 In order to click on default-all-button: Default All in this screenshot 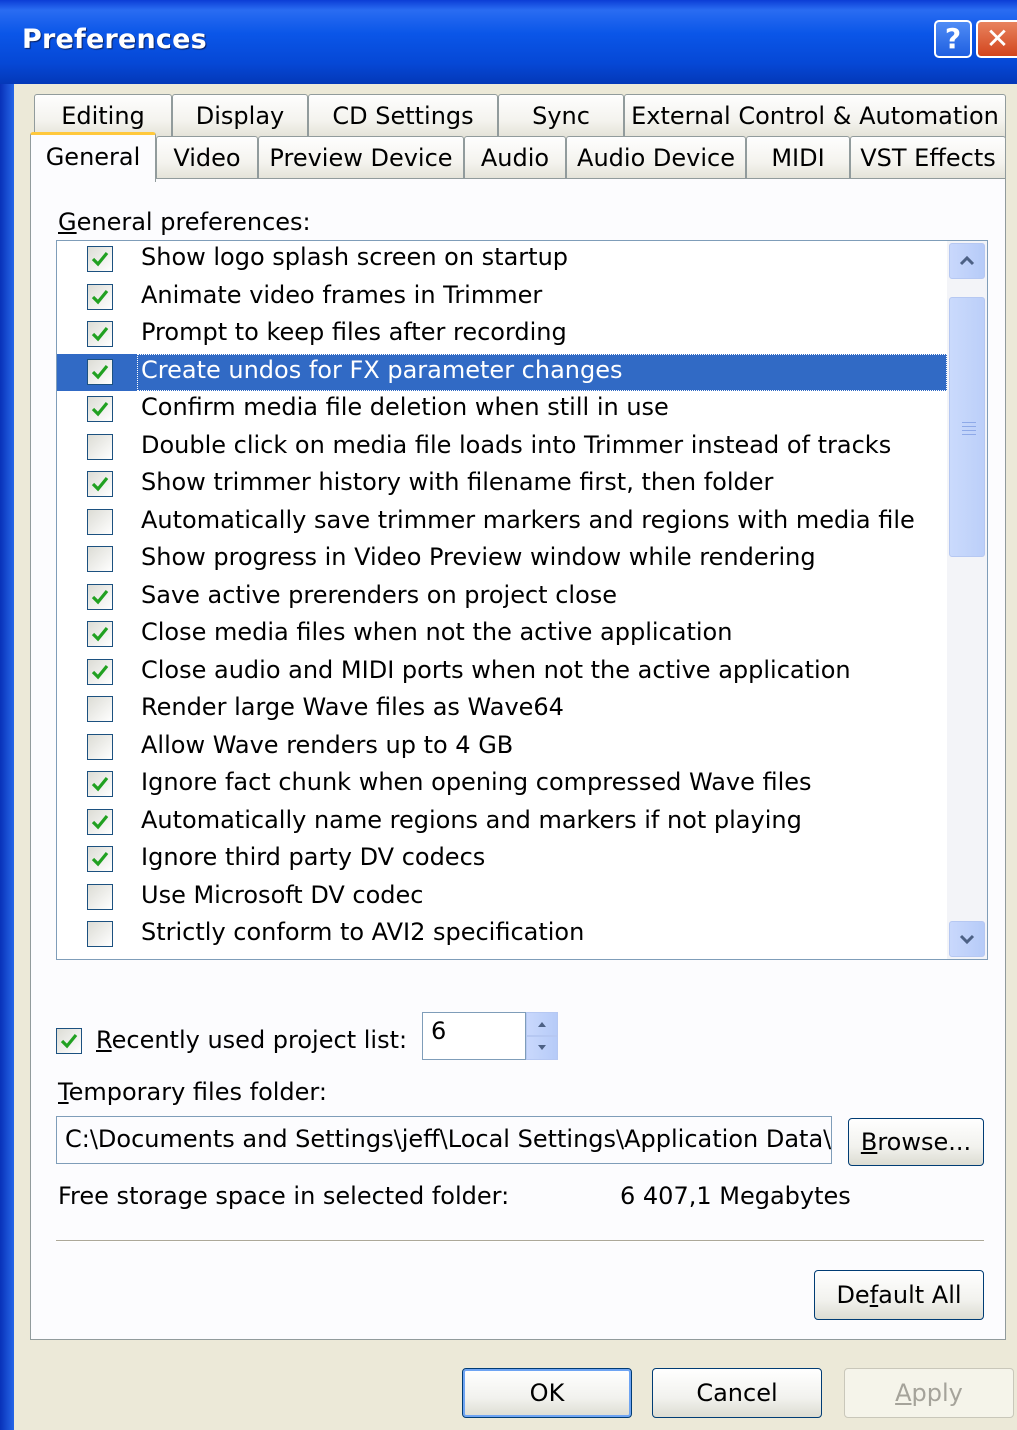, I will do `click(899, 1295)`.